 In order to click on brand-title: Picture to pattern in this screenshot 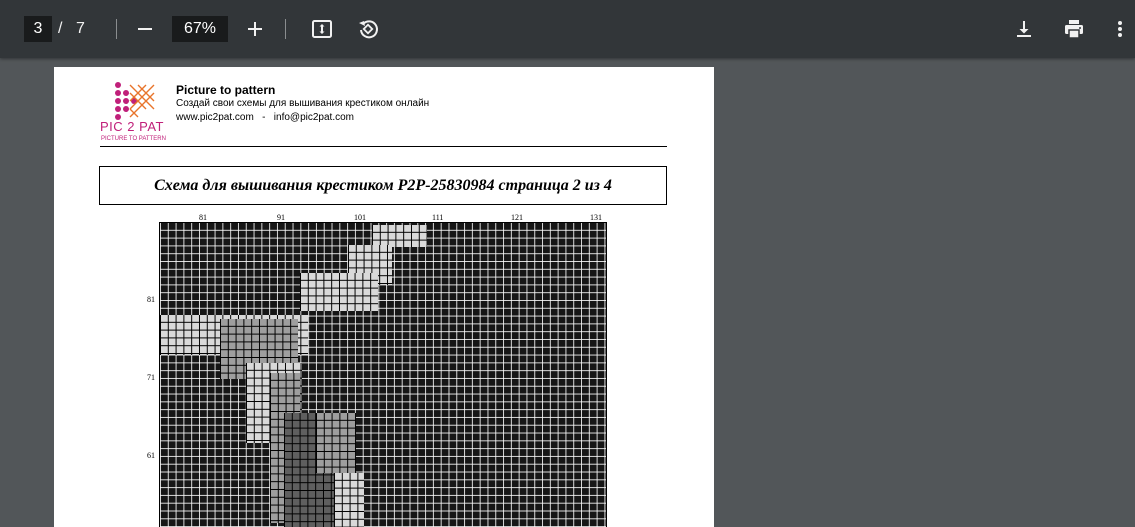, I will do `click(226, 90)`.